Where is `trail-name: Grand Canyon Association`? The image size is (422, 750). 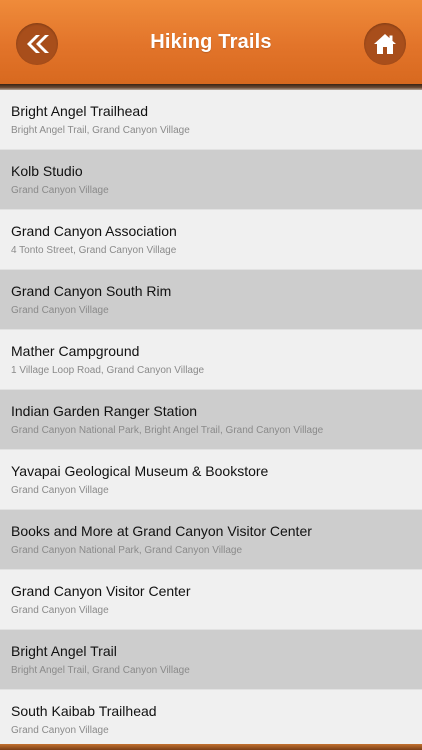
trail-name: Grand Canyon Association is located at coordinates (94, 231).